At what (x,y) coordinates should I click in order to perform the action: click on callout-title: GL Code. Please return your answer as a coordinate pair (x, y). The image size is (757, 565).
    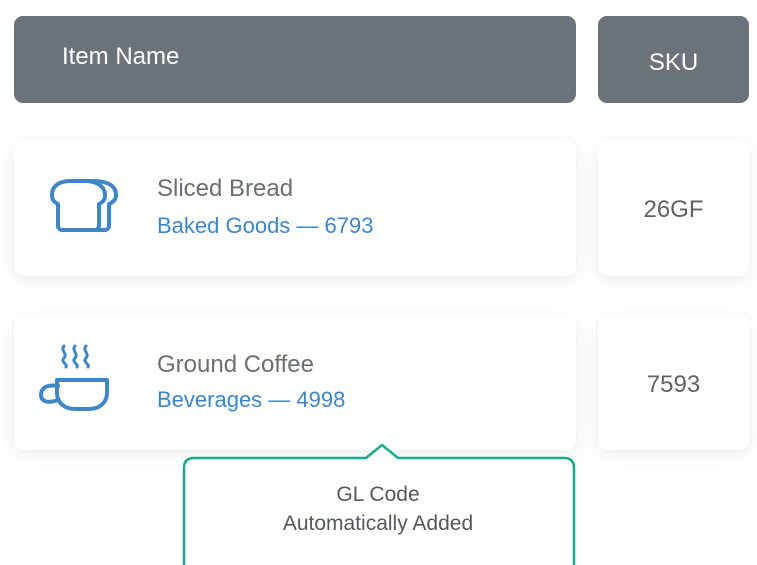
    Looking at the image, I should click on (378, 494).